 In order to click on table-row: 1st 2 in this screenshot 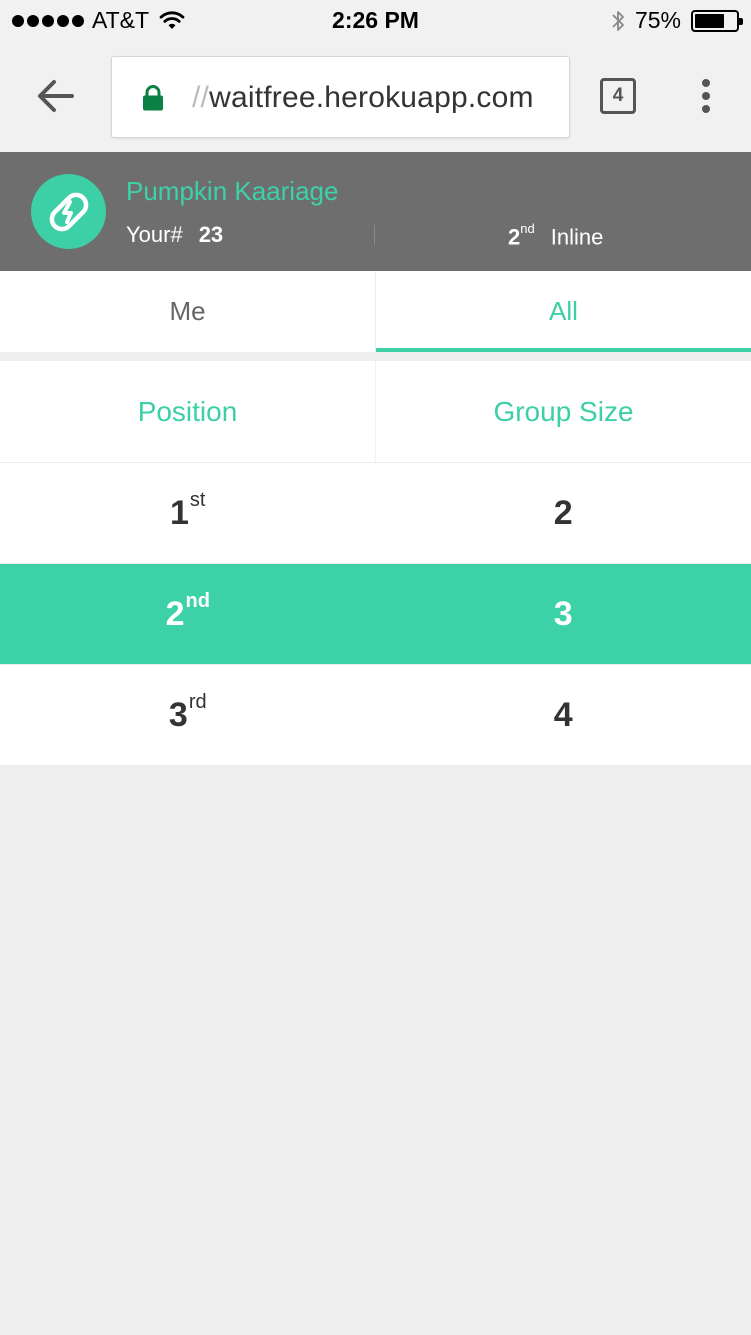, I will do `click(375, 513)`.